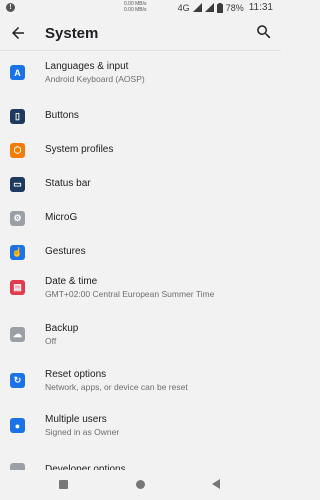 This screenshot has height=500, width=320. Describe the element at coordinates (17, 252) in the screenshot. I see `gesture-icon: ☝` at that location.